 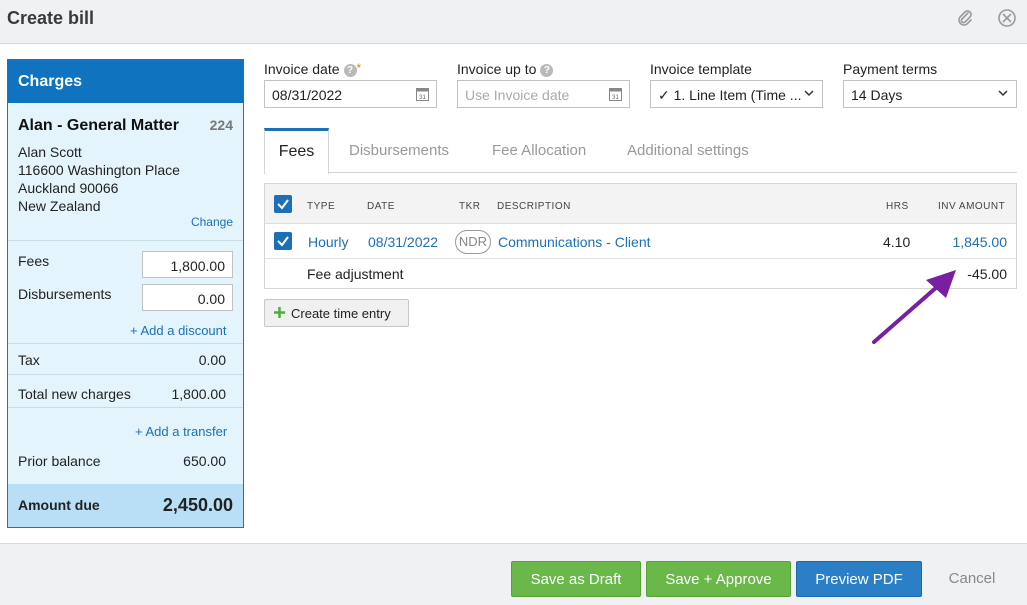 I want to click on dialog-title: Create bill, so click(x=51, y=18).